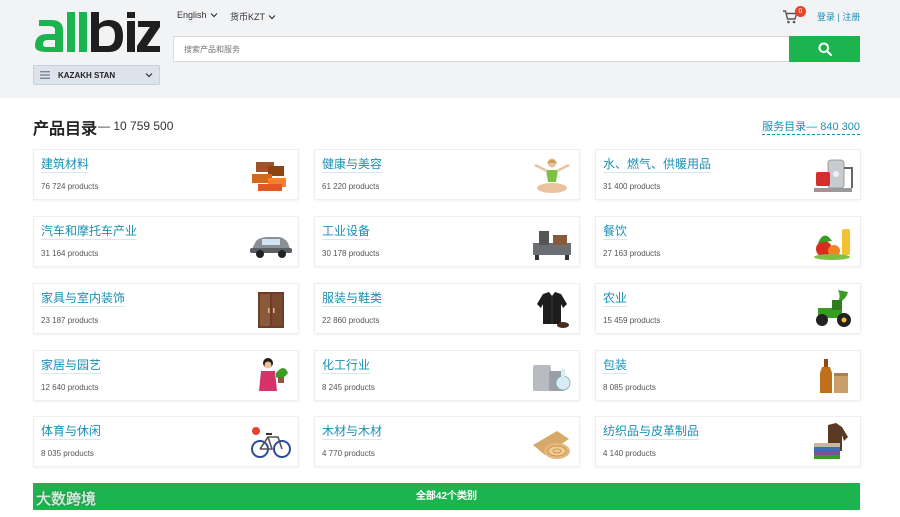 The height and width of the screenshot is (517, 900). I want to click on search-button, so click(824, 49).